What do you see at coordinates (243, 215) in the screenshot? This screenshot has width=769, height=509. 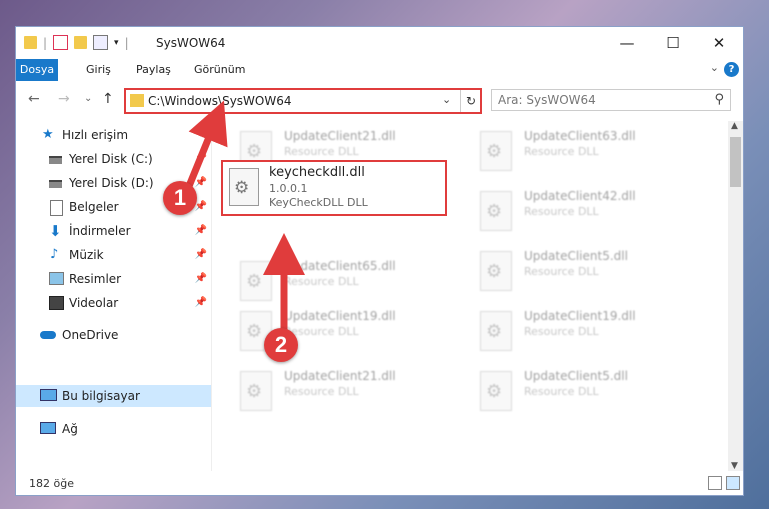 I see `annotation-arrows` at bounding box center [243, 215].